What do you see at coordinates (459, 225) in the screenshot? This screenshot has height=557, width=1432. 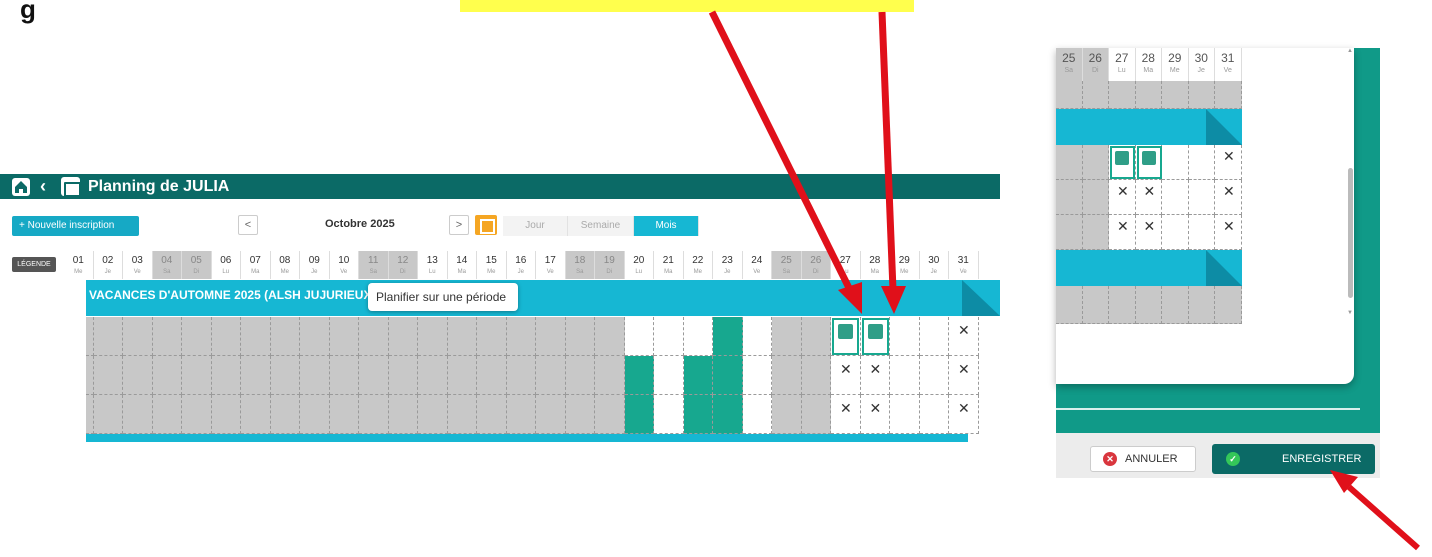 I see `next-month-button: >` at bounding box center [459, 225].